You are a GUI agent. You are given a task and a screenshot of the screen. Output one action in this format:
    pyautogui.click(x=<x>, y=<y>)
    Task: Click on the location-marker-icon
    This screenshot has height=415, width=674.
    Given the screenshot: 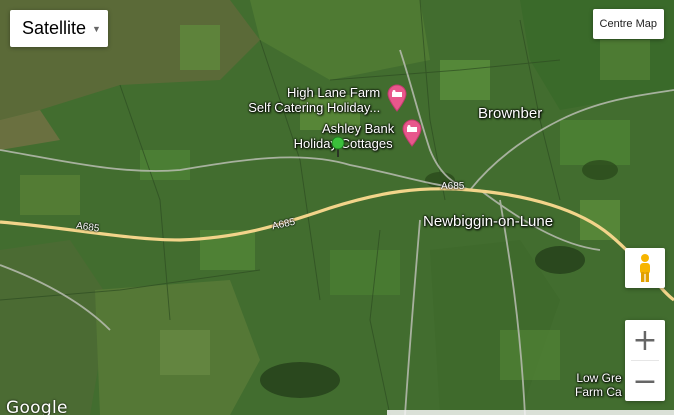 What is the action you would take?
    pyautogui.click(x=338, y=147)
    